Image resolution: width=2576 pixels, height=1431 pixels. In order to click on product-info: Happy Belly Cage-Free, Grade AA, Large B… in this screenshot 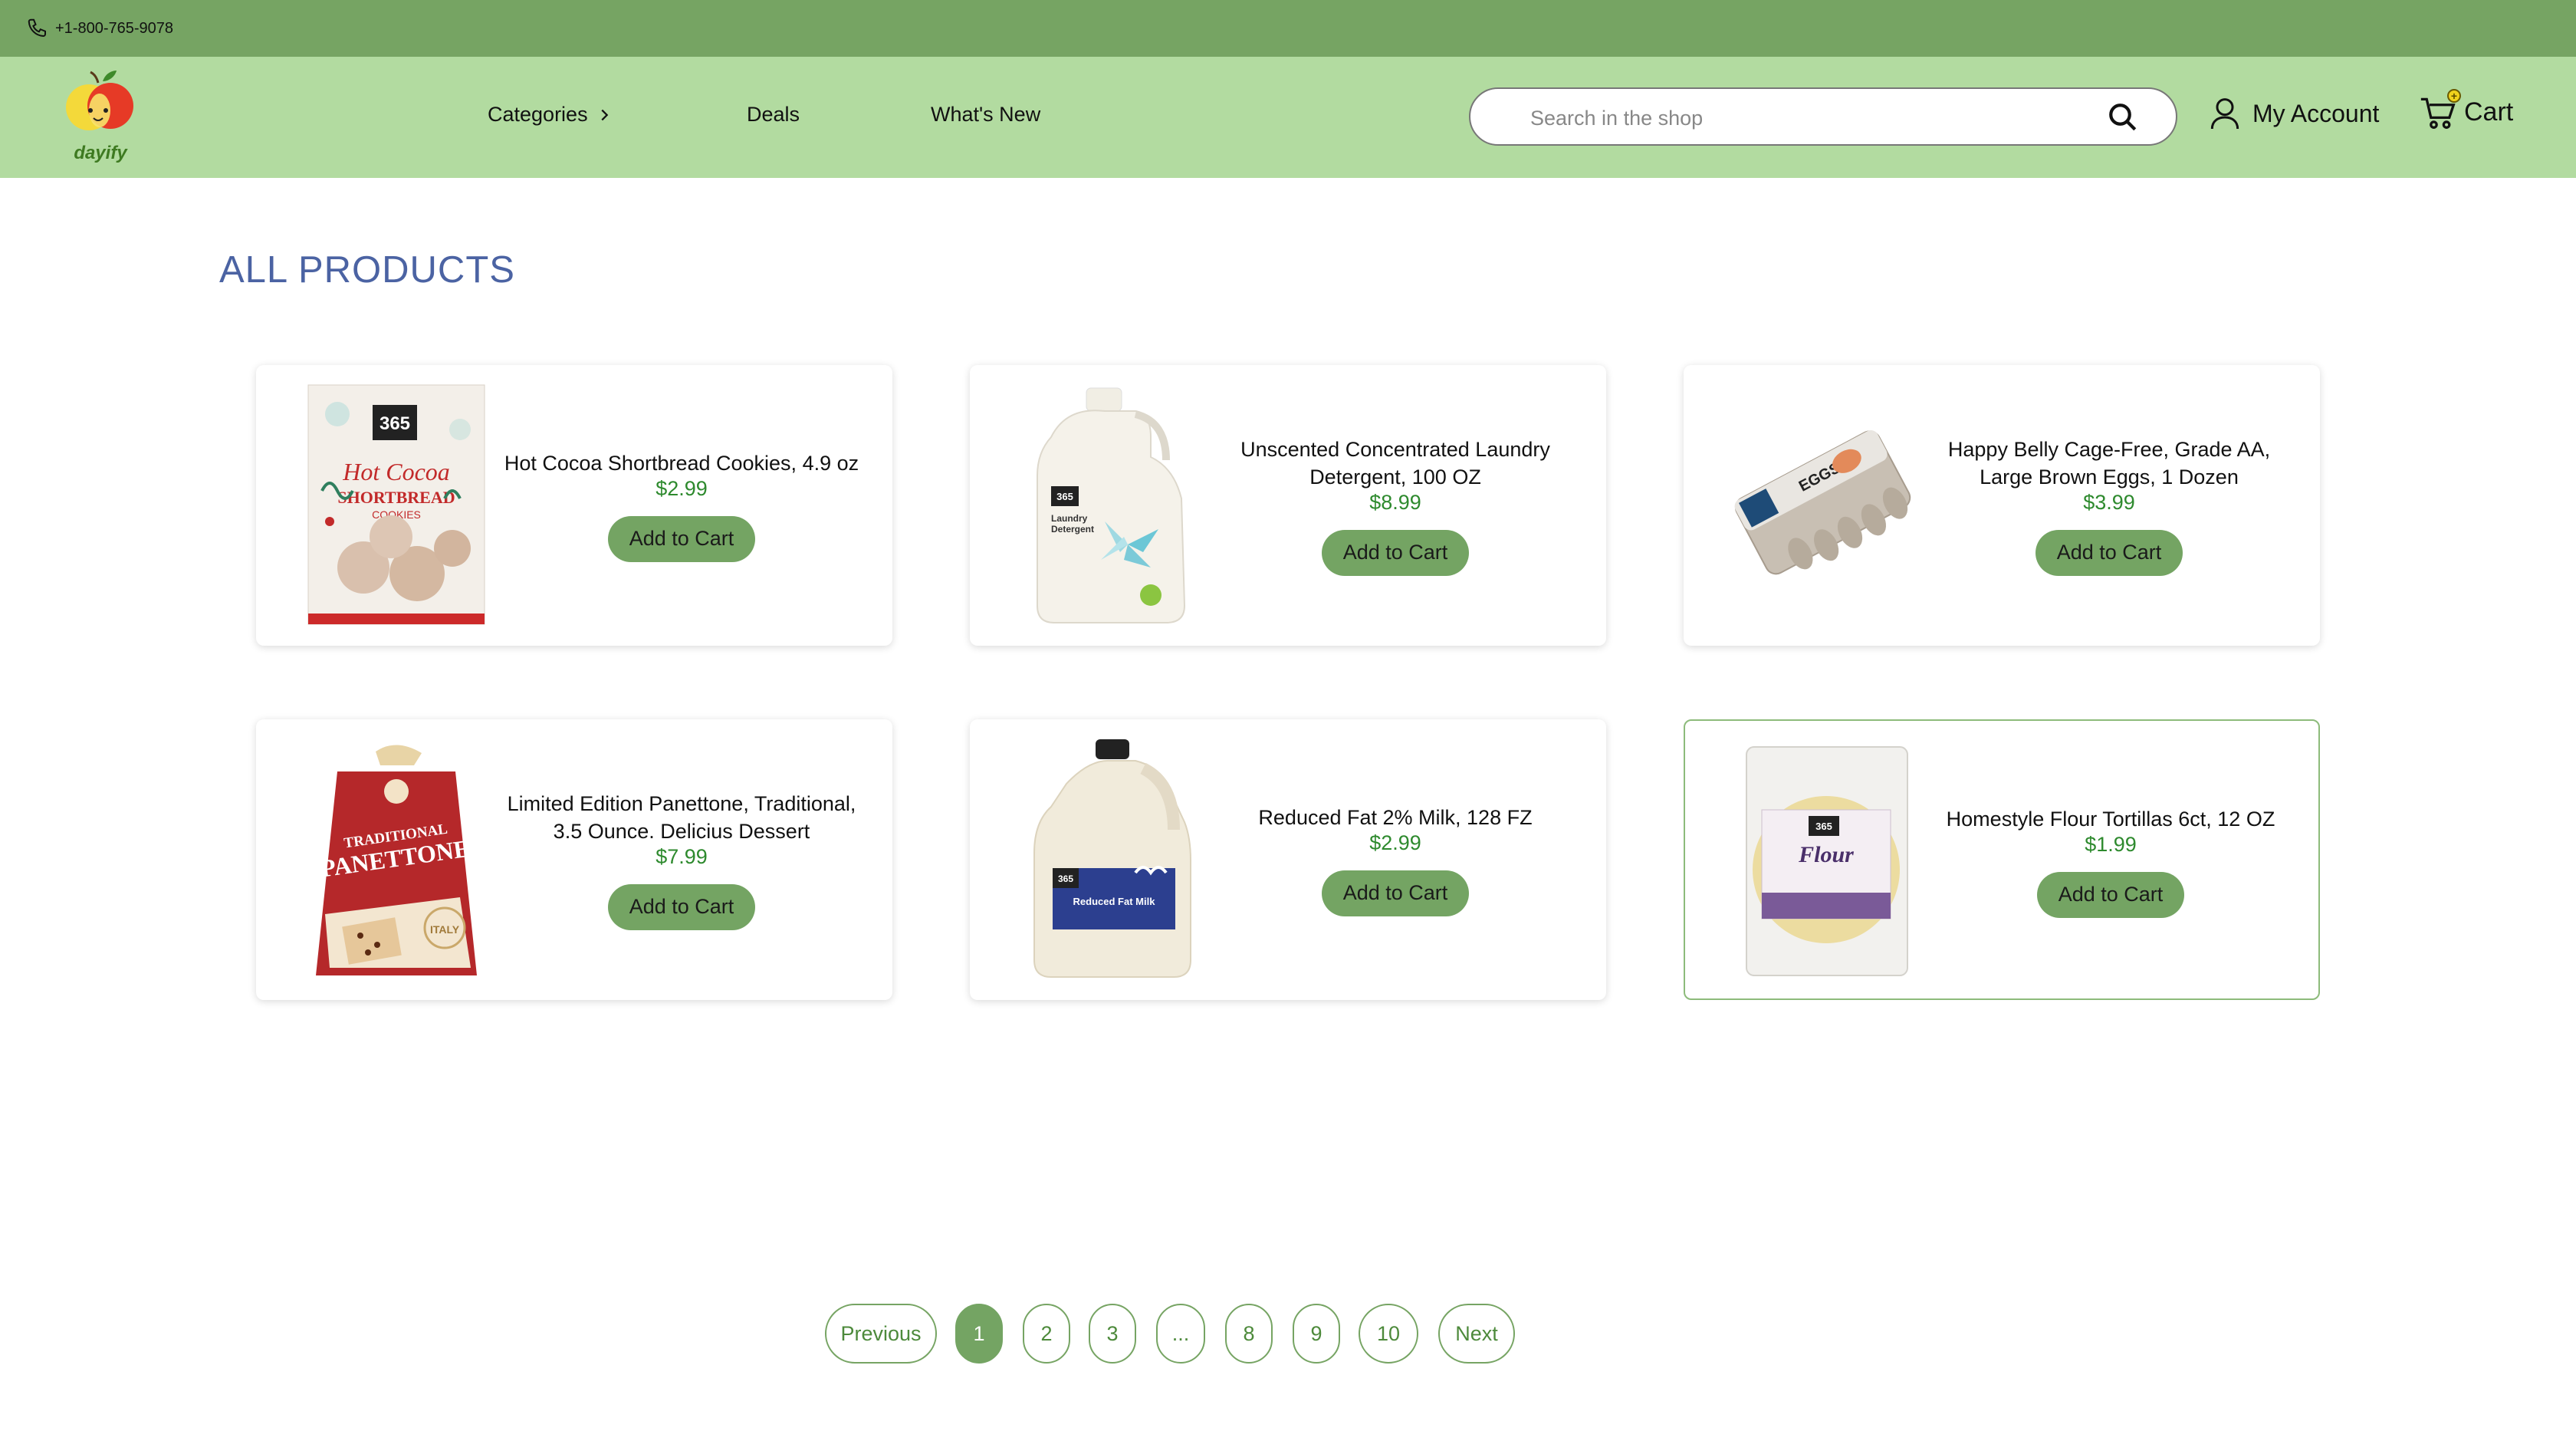, I will do `click(2109, 506)`.